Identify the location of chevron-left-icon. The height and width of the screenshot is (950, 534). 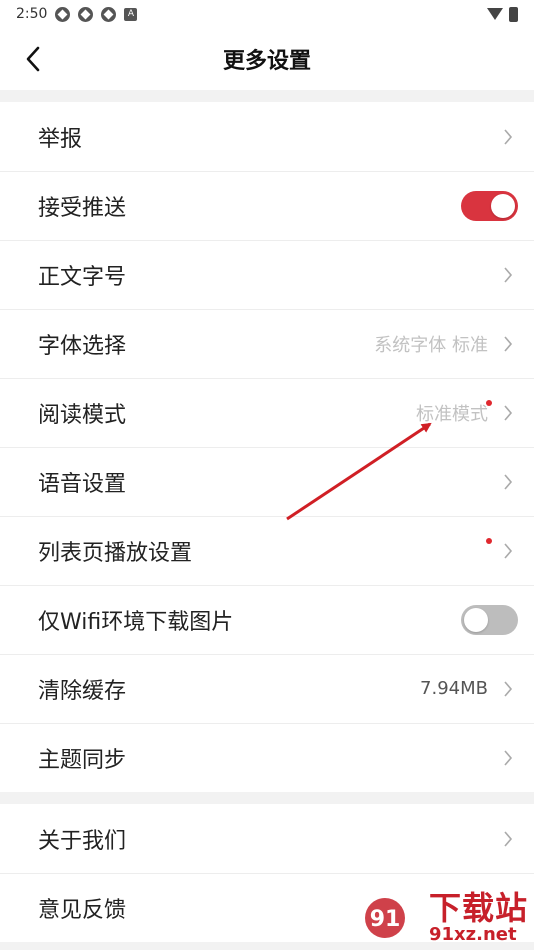
(33, 59).